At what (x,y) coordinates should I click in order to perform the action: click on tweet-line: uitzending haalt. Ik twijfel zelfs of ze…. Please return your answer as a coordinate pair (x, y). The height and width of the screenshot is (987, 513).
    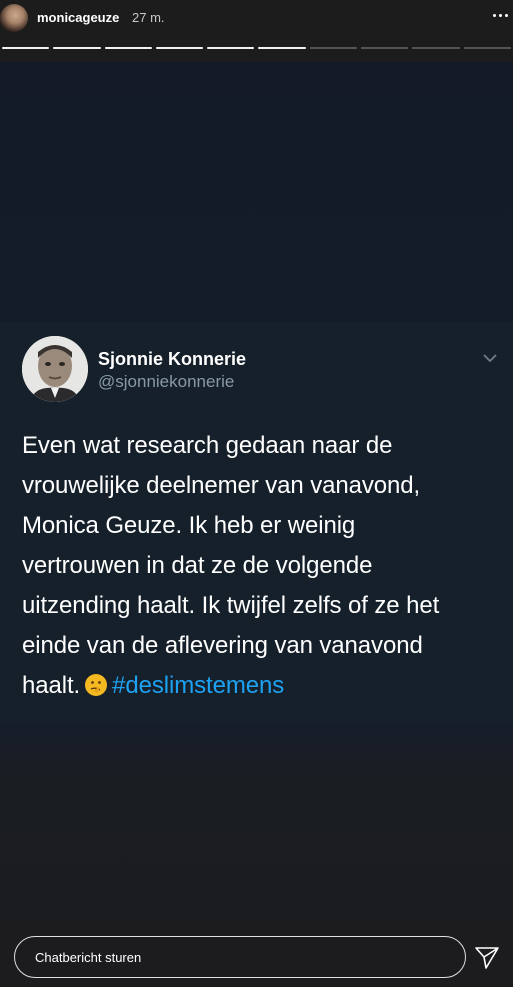
    Looking at the image, I should click on (231, 605).